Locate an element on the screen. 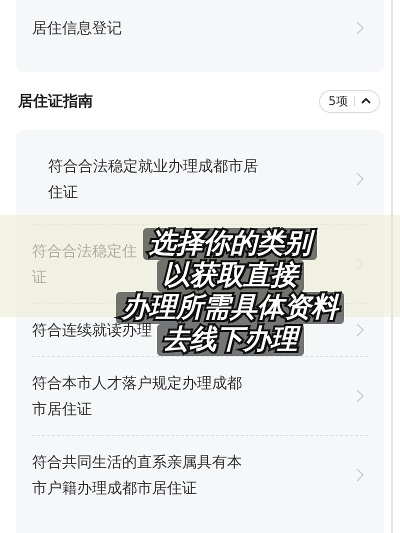 The height and width of the screenshot is (533, 400). item-label: 证 is located at coordinates (40, 277).